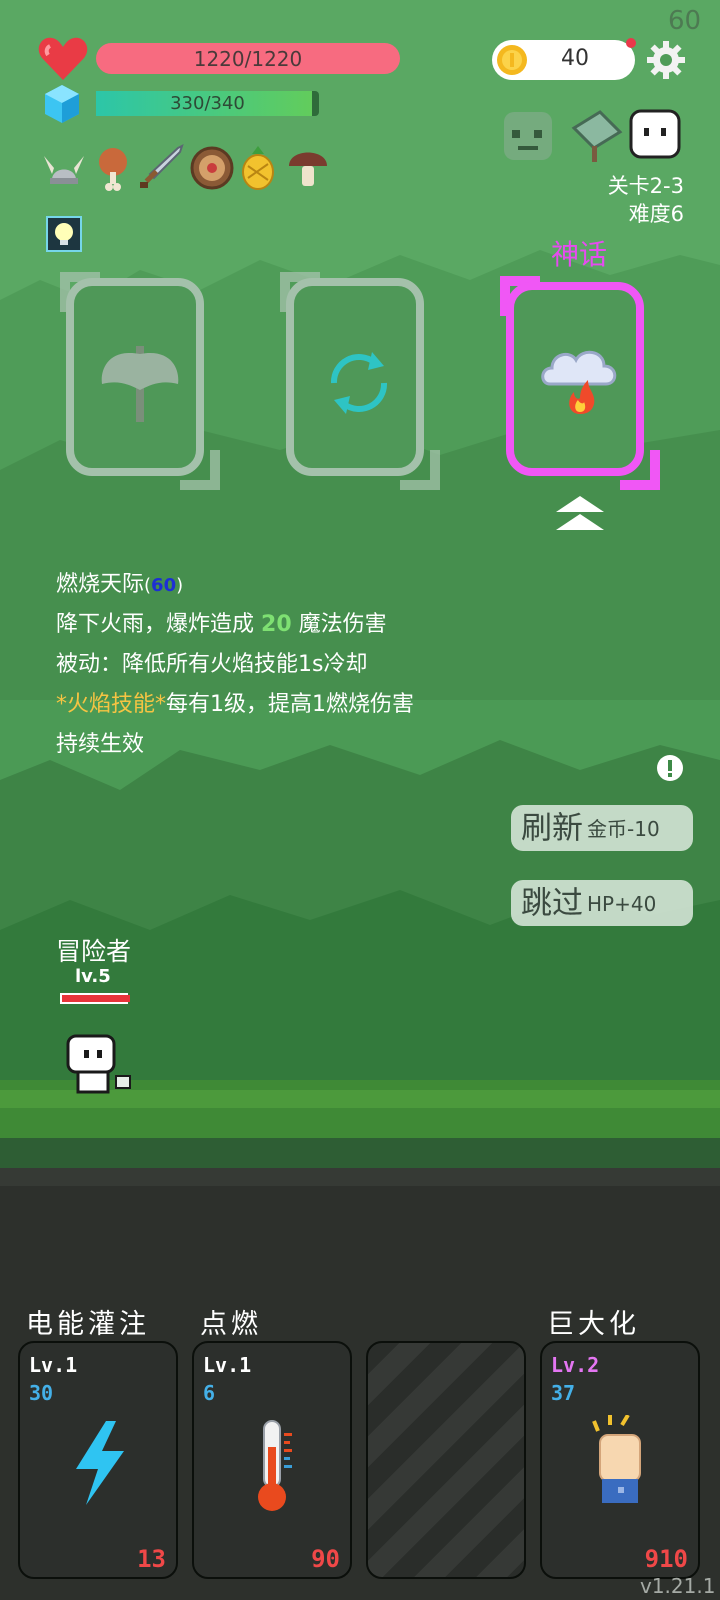  Describe the element at coordinates (616, 1459) in the screenshot. I see `raised-fist-icon` at that location.